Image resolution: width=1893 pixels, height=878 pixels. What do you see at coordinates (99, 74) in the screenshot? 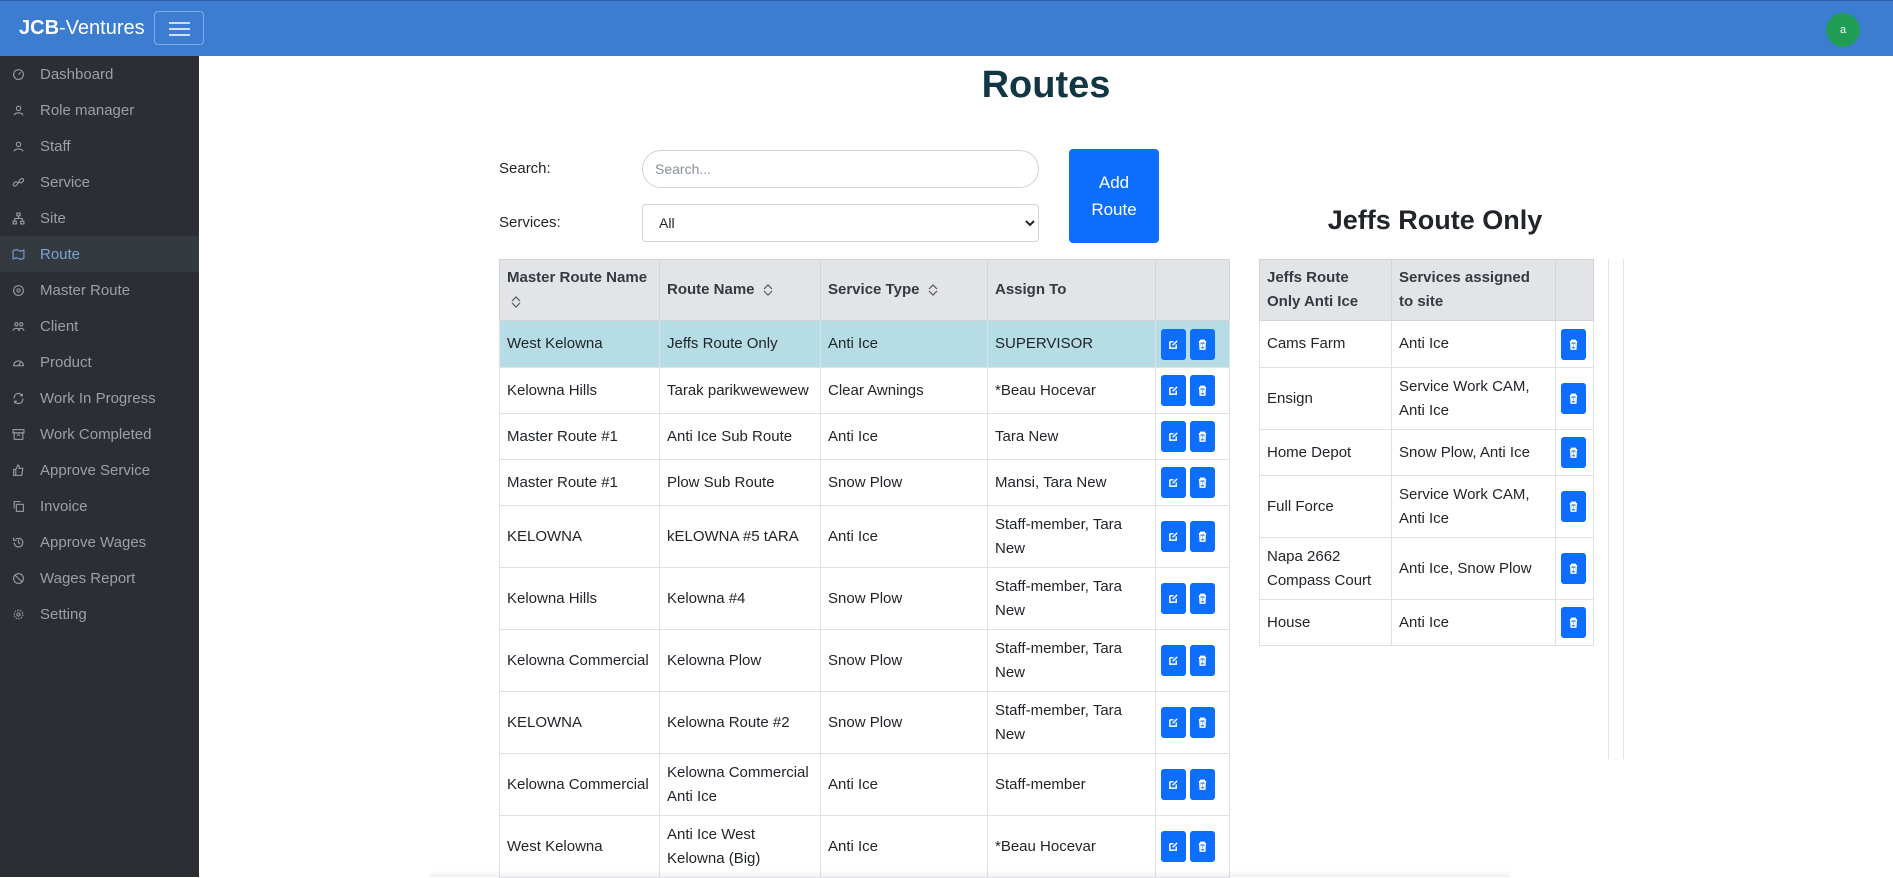
I see `sidebar-item-dashboard: Dashboard` at bounding box center [99, 74].